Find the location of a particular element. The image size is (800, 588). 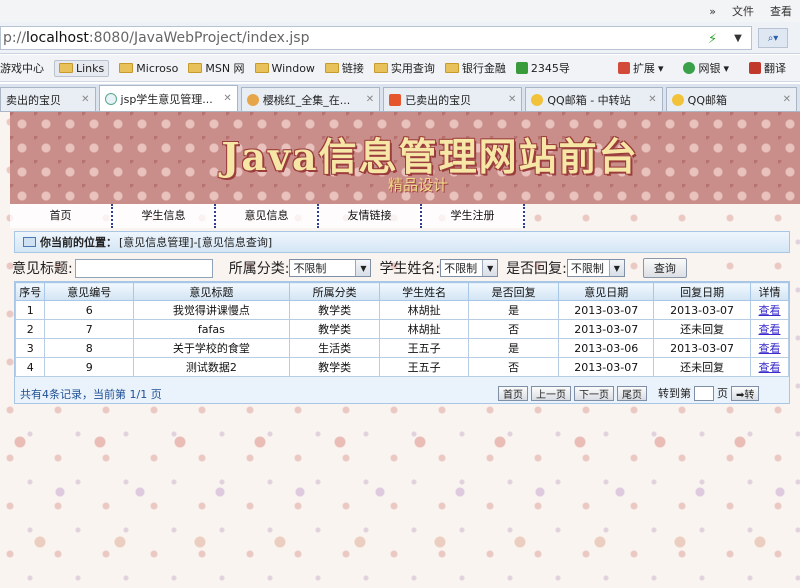

first-page-button: 首页 is located at coordinates (513, 393).